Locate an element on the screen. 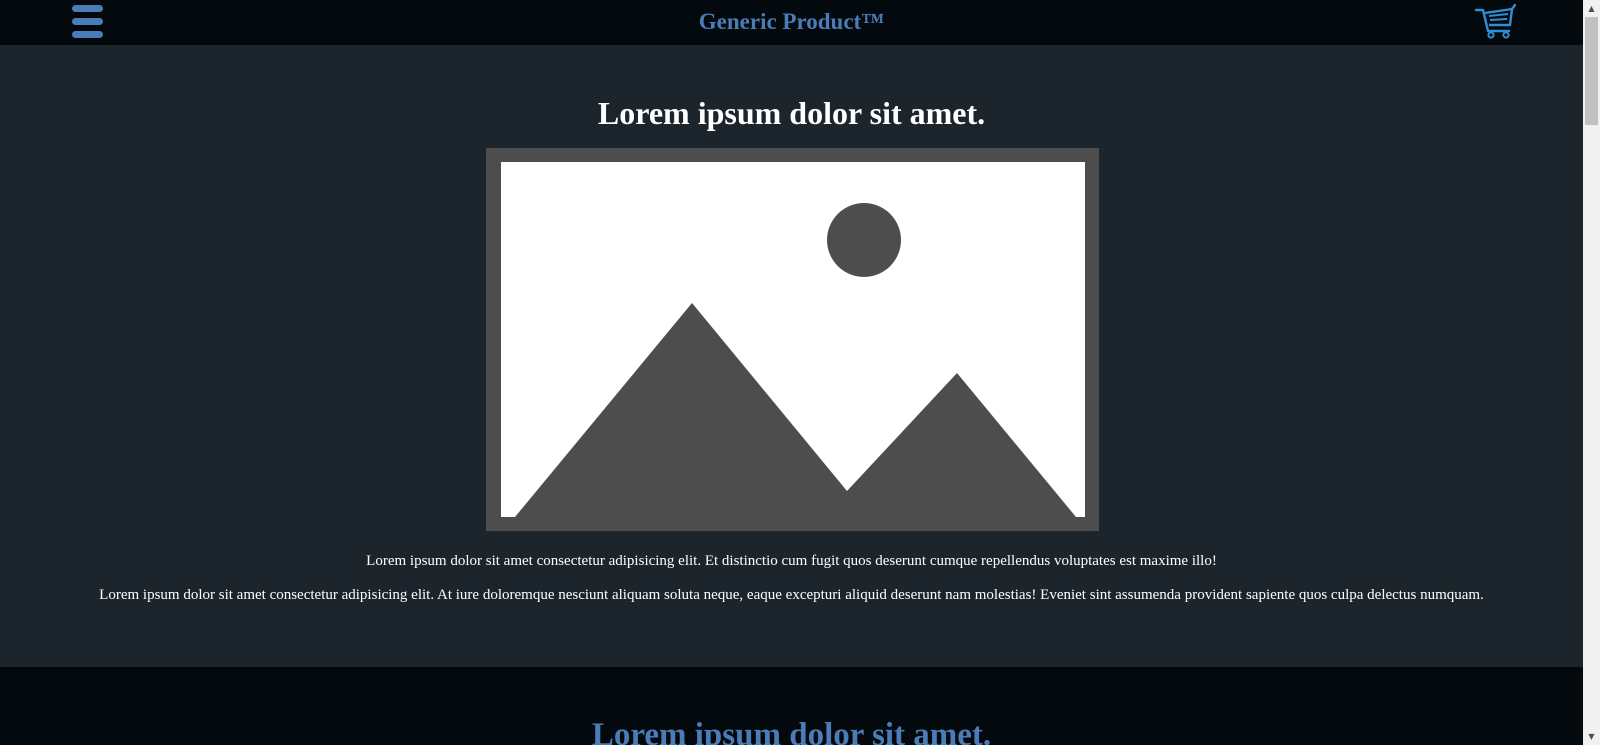  navbar: Generic Product™ is located at coordinates (791, 22).